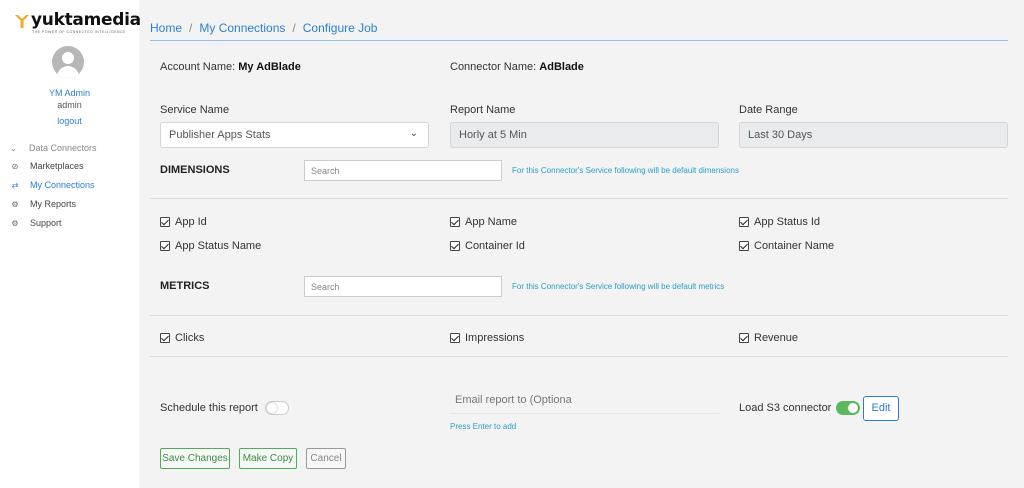 The width and height of the screenshot is (1024, 488). What do you see at coordinates (63, 148) in the screenshot?
I see `nav-group-label: Data Connectors` at bounding box center [63, 148].